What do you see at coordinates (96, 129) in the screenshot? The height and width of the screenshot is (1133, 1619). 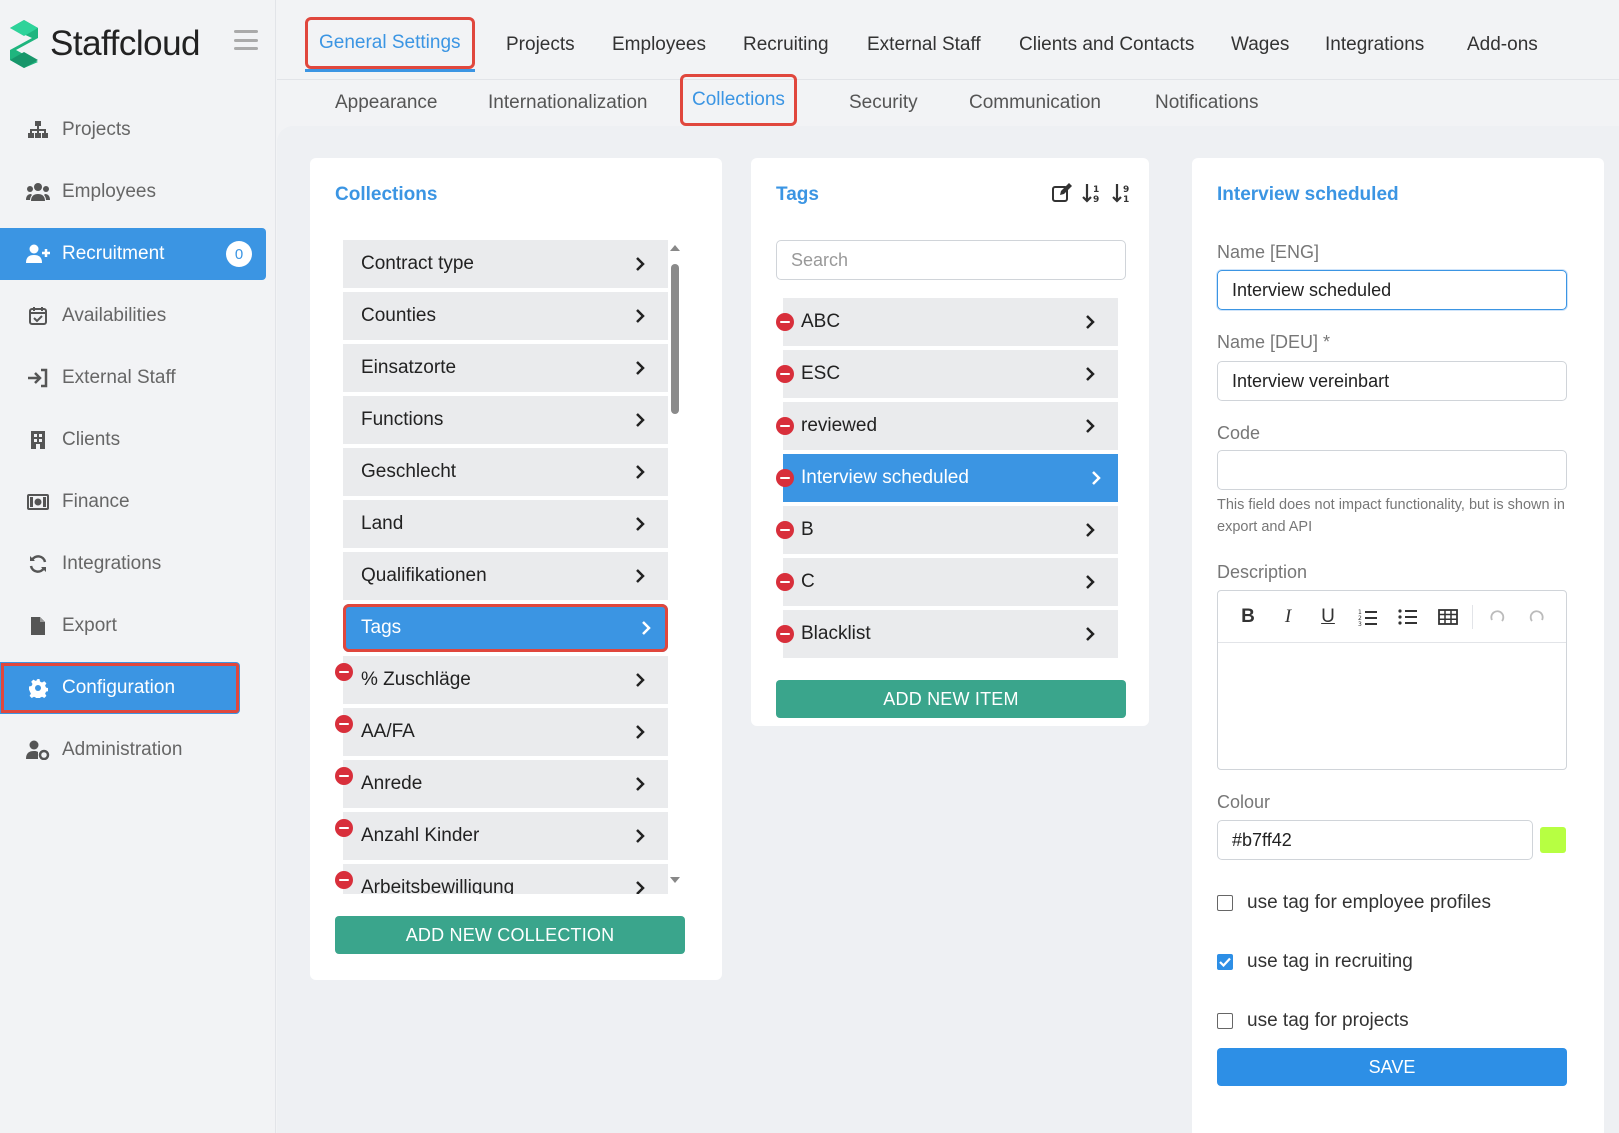 I see `sidebar-item-label: Projects` at bounding box center [96, 129].